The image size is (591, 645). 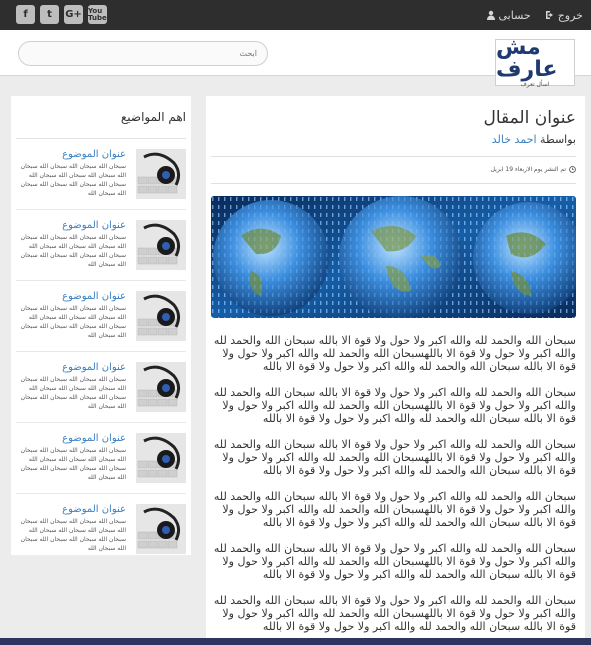 What do you see at coordinates (514, 15) in the screenshot?
I see `account-label: حسابى` at bounding box center [514, 15].